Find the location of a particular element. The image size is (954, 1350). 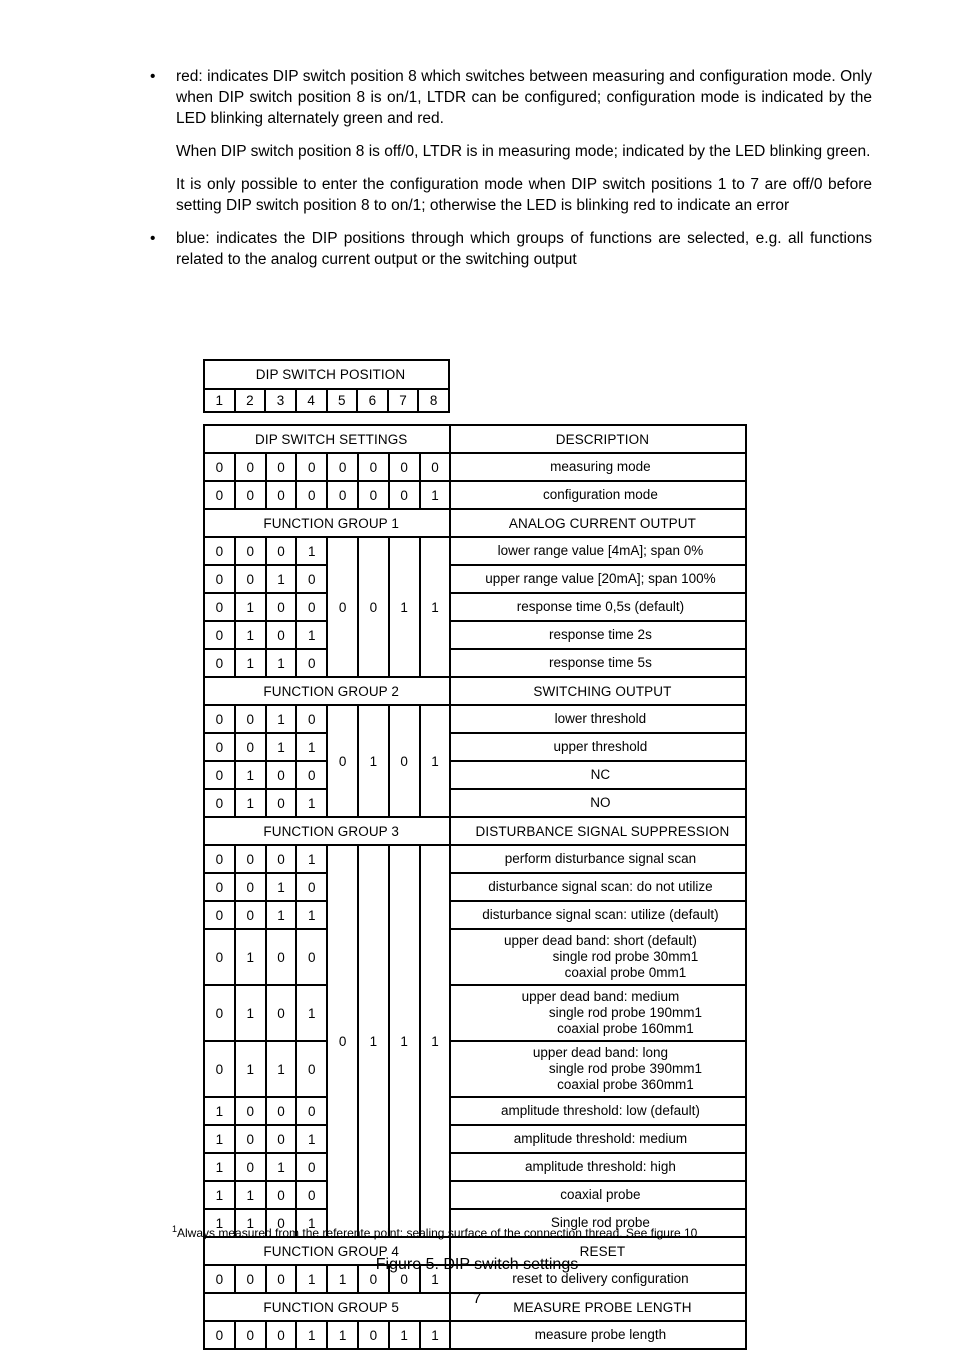

settings-mode-row: 0 0 0 0 0 0 0 1 configuration mode is located at coordinates (475, 495).